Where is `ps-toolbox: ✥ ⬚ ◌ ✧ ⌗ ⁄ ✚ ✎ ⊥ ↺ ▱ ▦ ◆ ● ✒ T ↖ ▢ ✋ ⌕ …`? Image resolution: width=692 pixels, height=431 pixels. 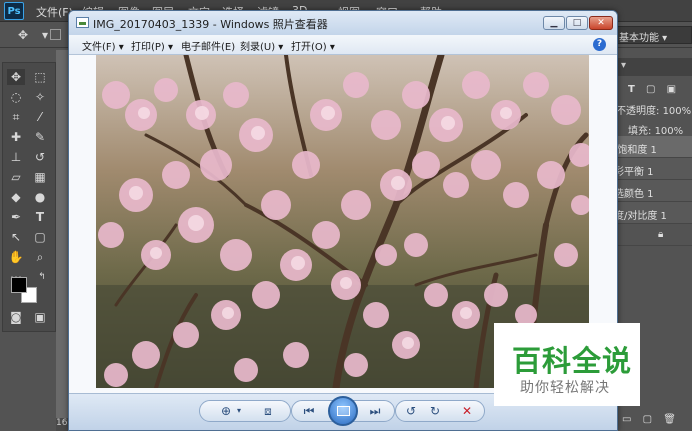 ps-toolbox: ✥ ⬚ ◌ ✧ ⌗ ⁄ ✚ ✎ ⊥ ↺ ▱ ▦ ◆ ● ✒ T ↖ ▢ ✋ ⌕ … is located at coordinates (29, 197).